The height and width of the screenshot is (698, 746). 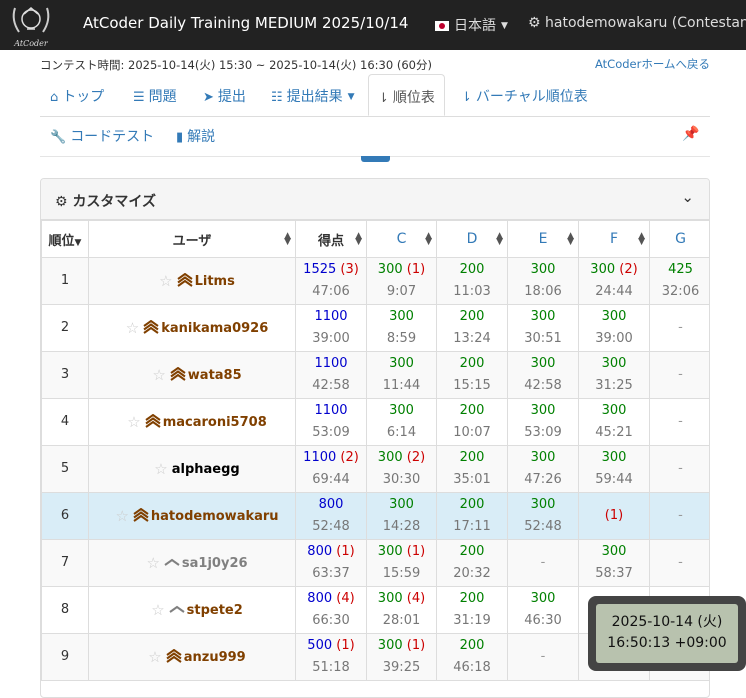 What do you see at coordinates (215, 422) in the screenshot?
I see `username-link: macaroni5708` at bounding box center [215, 422].